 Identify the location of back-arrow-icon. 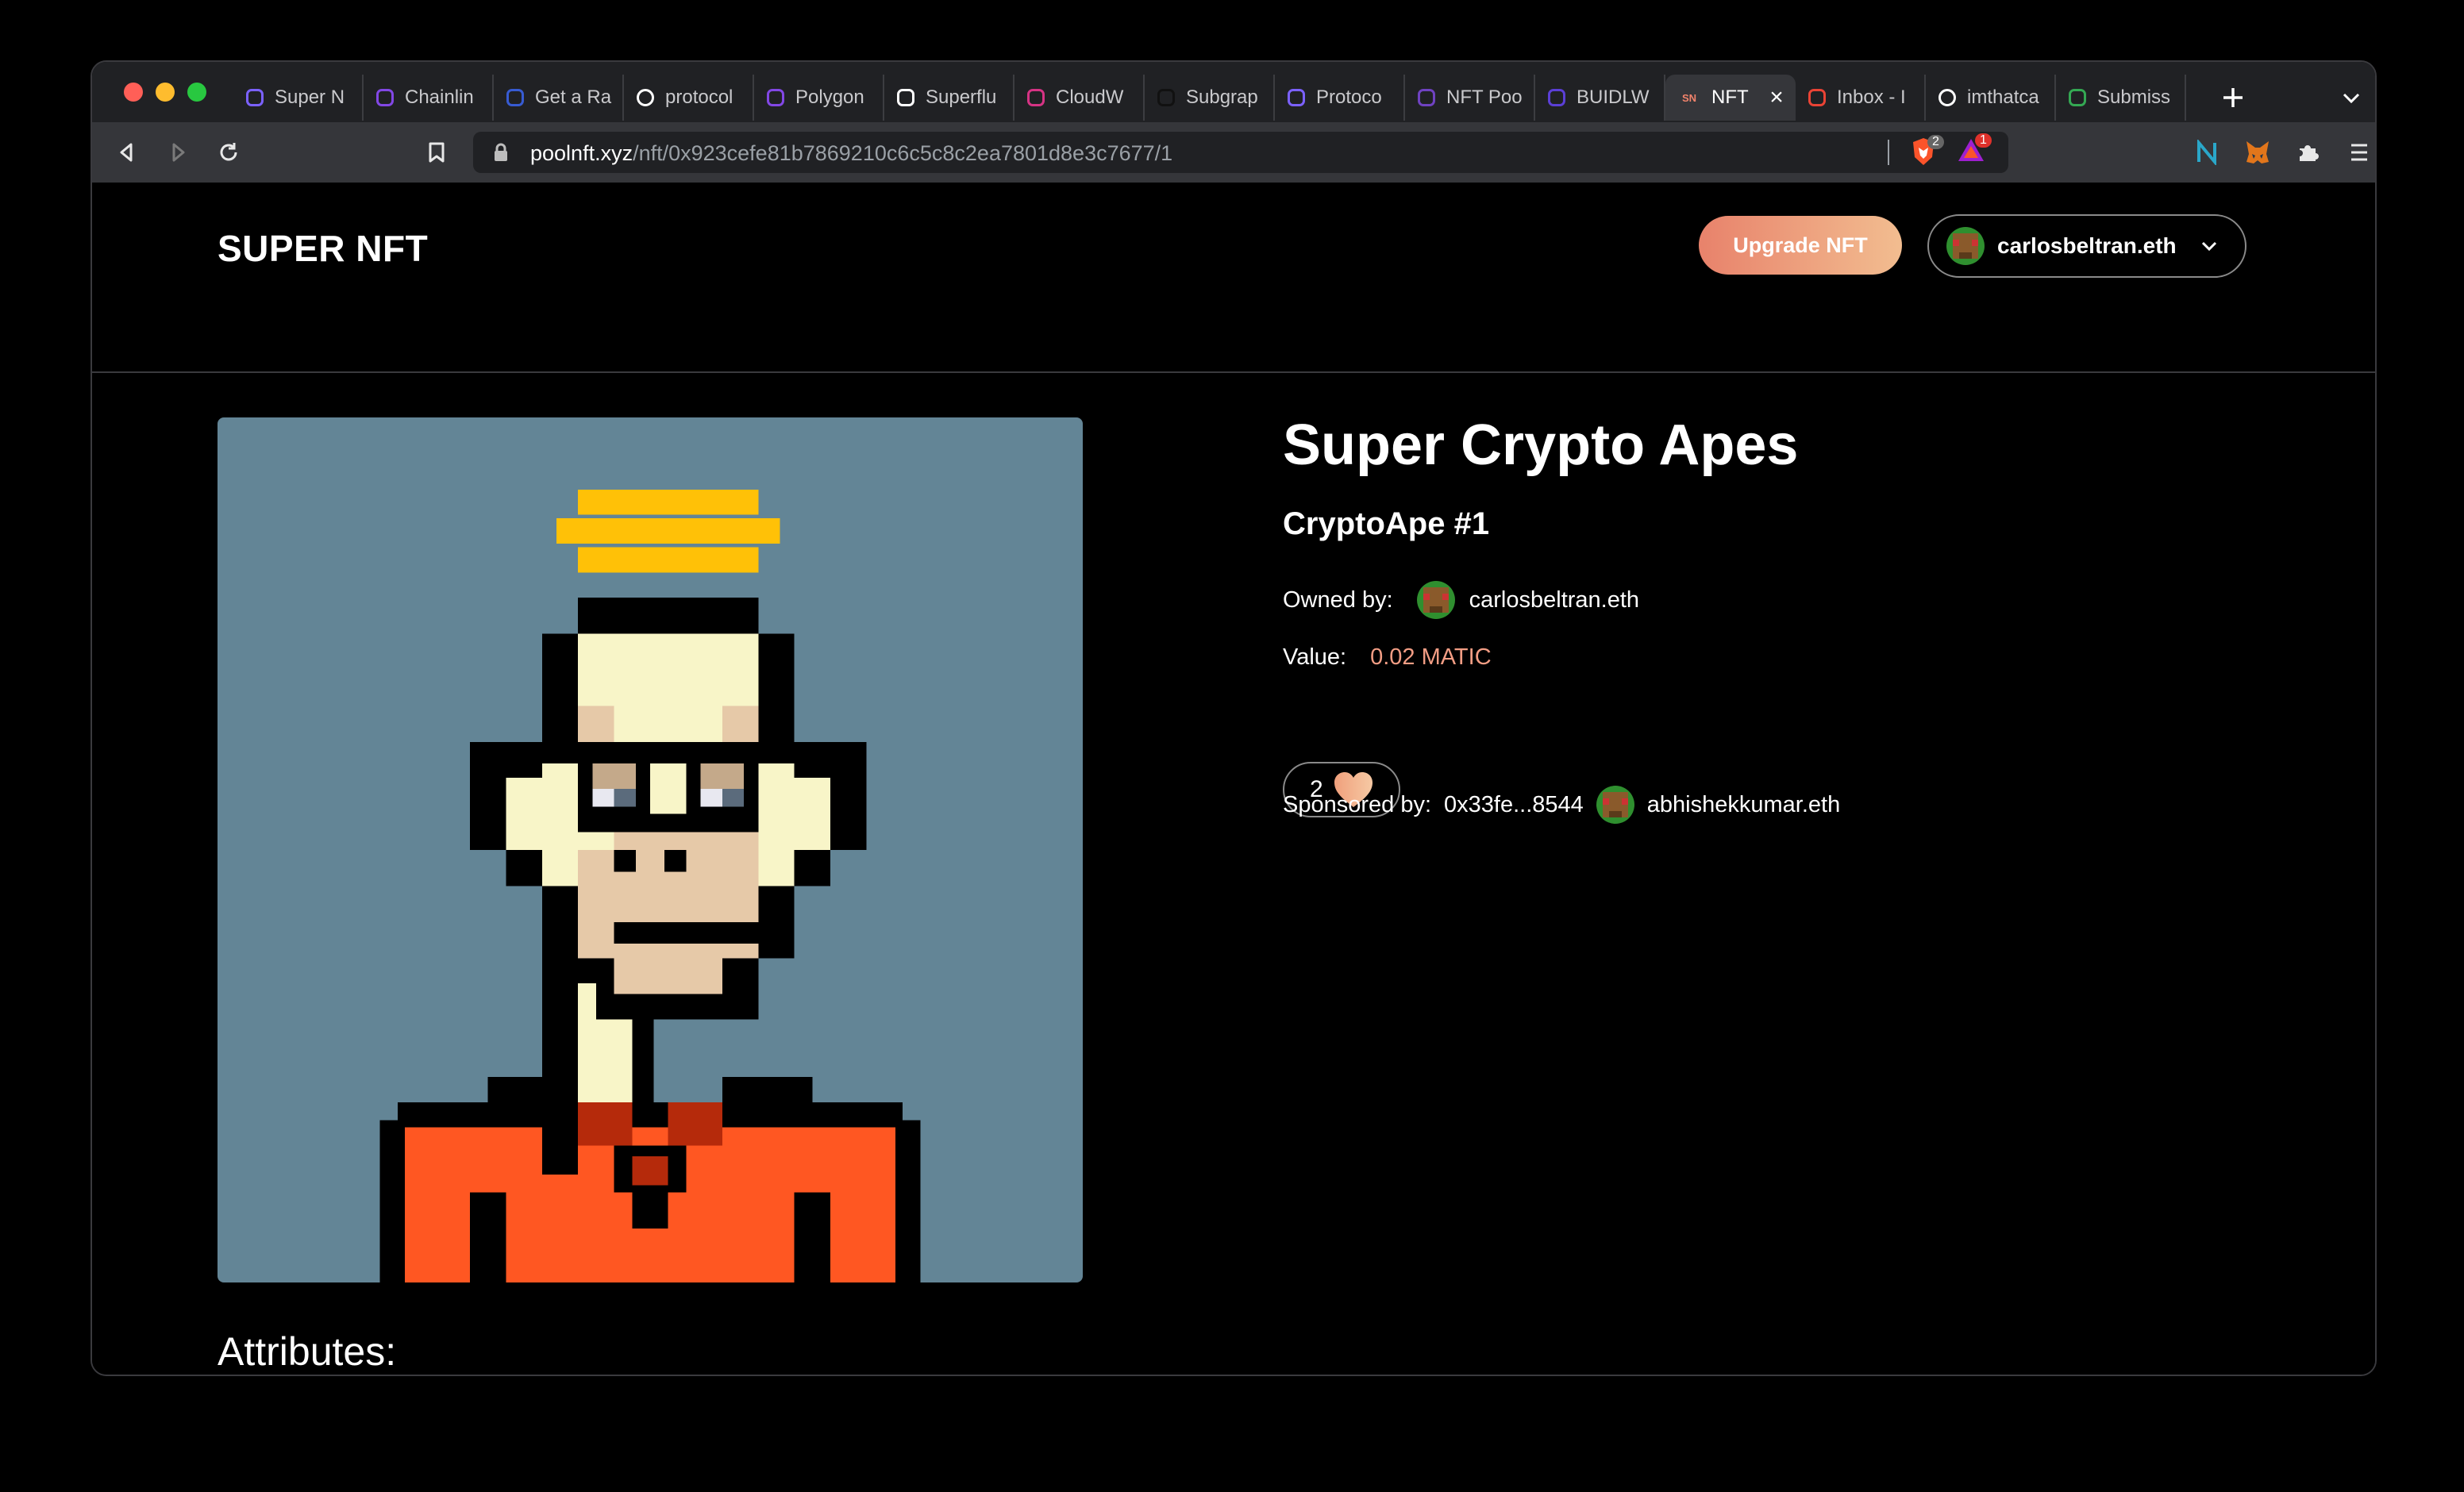
(126, 152).